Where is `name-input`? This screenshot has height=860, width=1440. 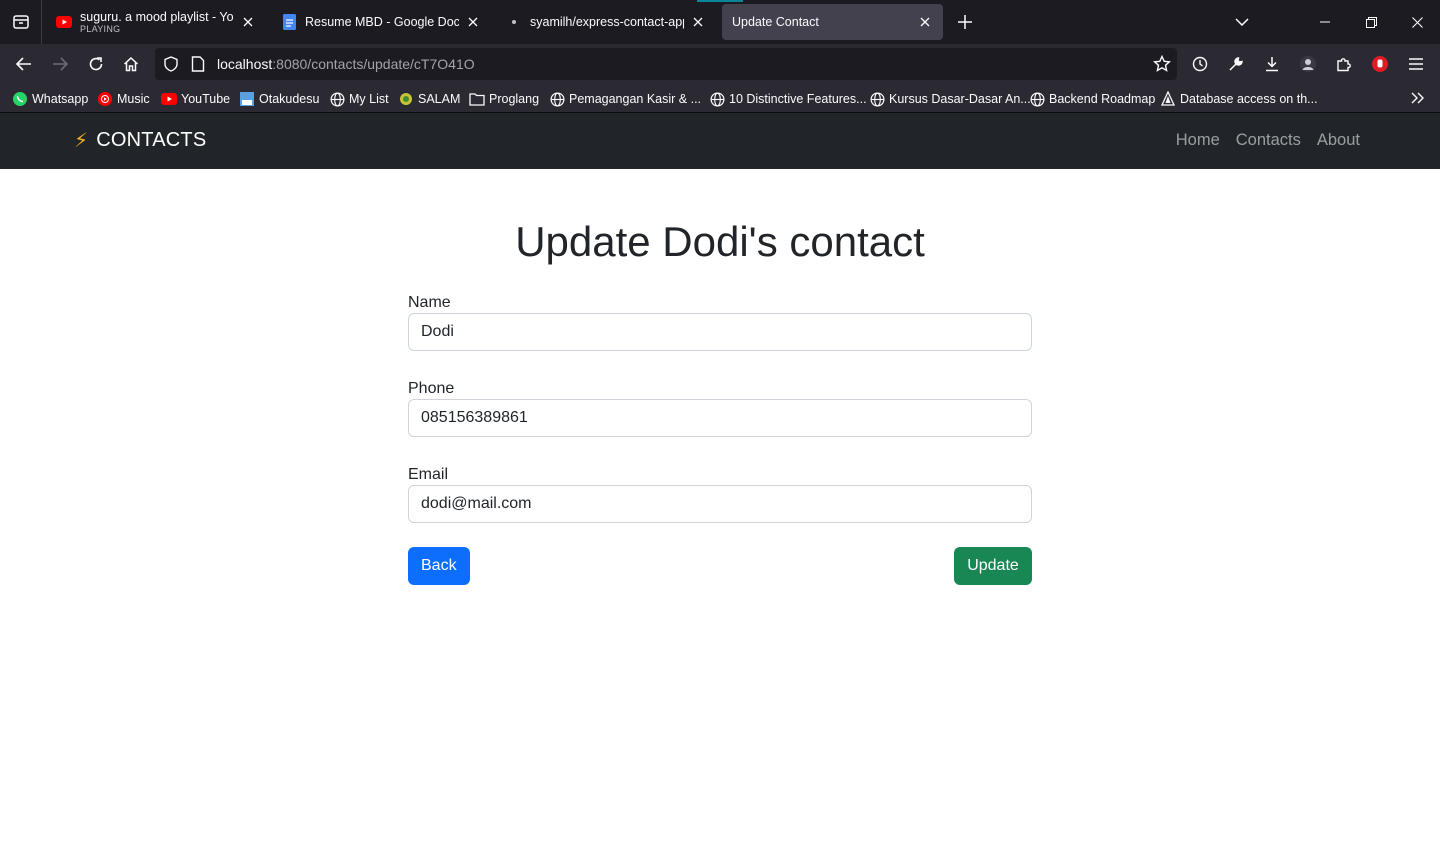
name-input is located at coordinates (720, 332).